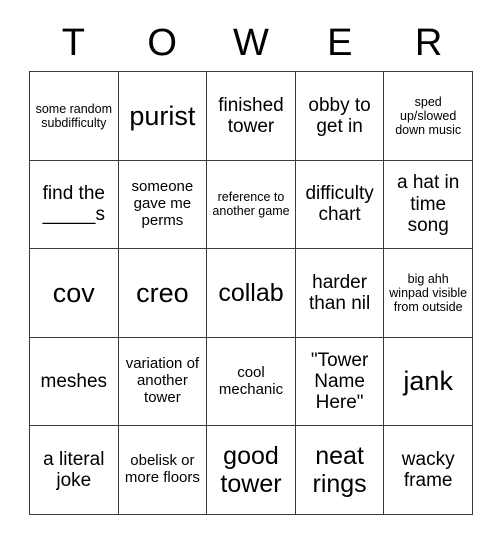  I want to click on bingo-cell: cool mechanic, so click(251, 382).